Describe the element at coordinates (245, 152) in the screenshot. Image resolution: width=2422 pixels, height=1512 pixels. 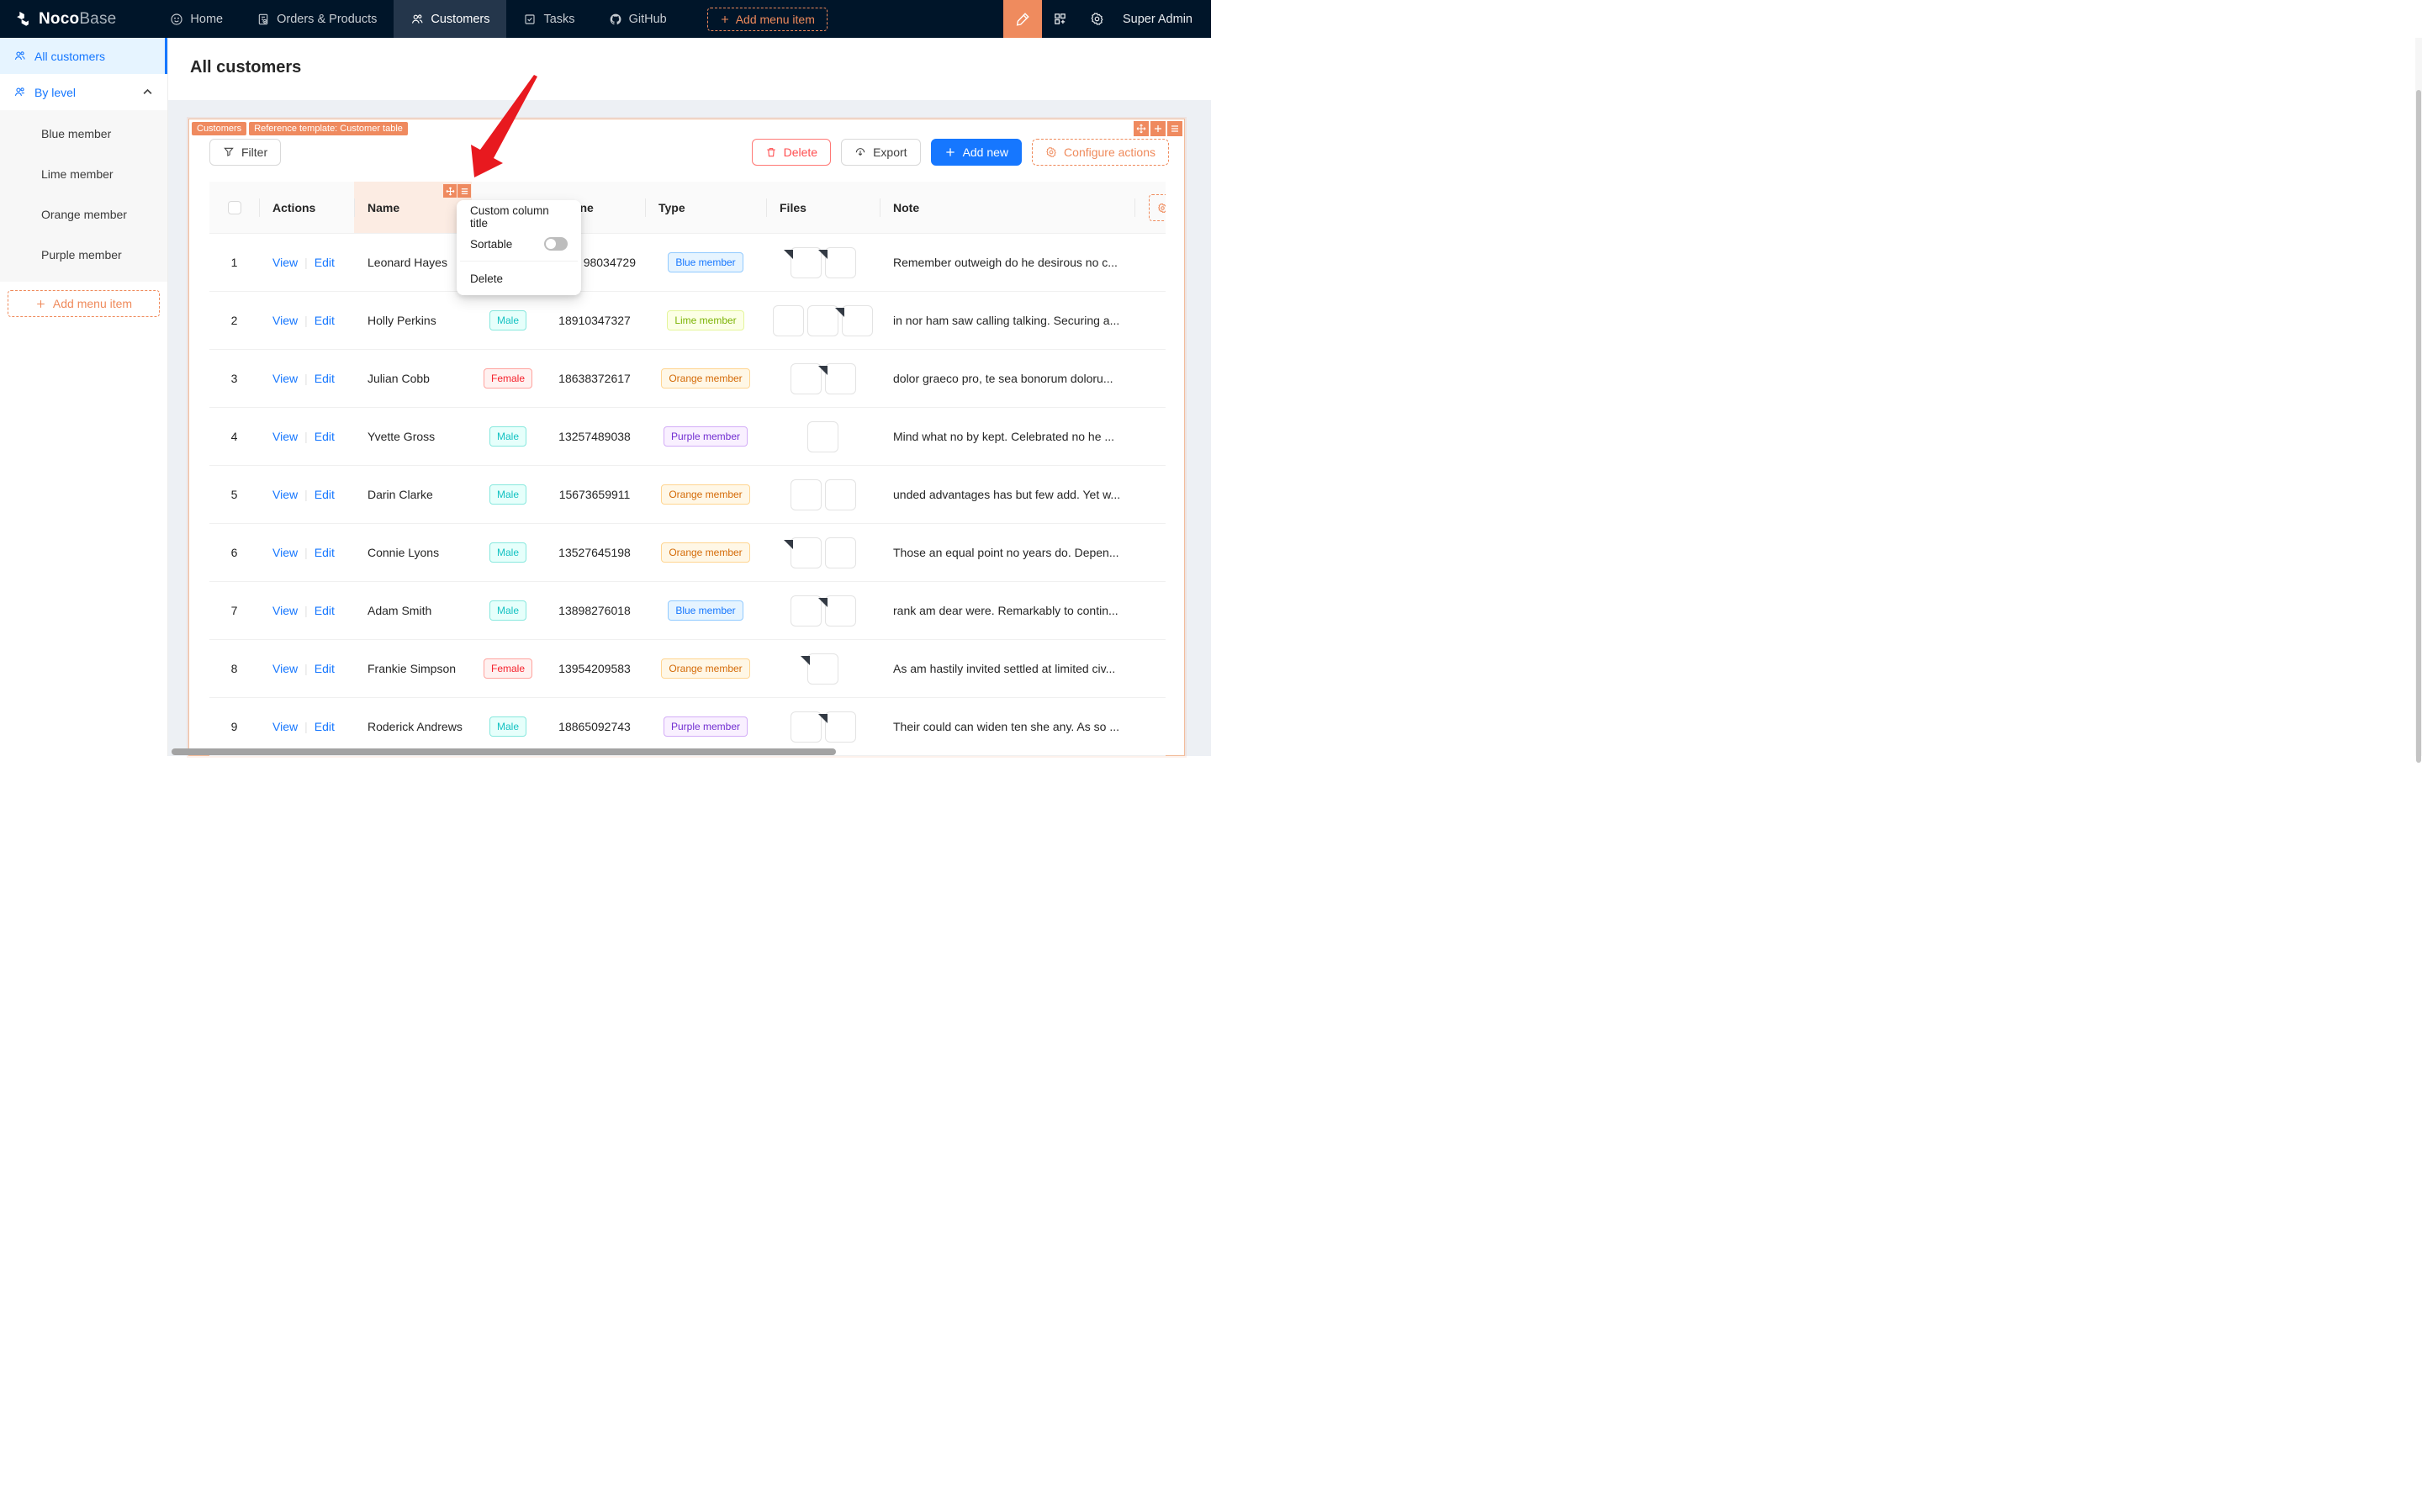
I see `filter-button: Filter` at that location.